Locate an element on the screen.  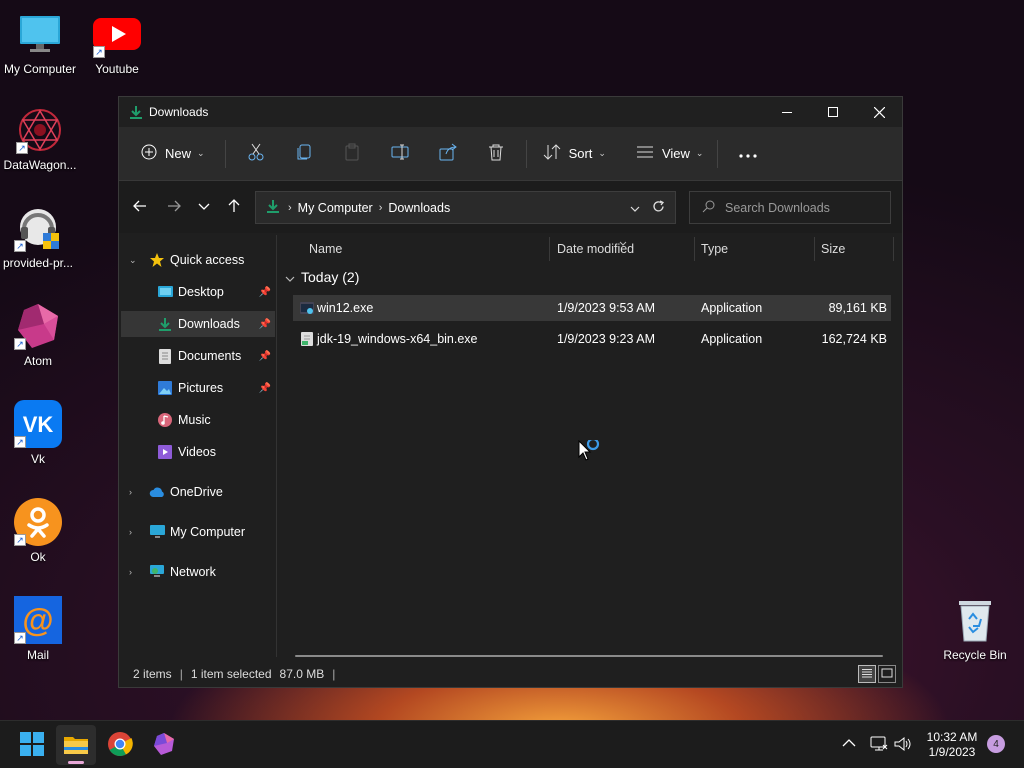
desktop-icon-recycle-bin: Recycle Bin is located at coordinates (975, 629).